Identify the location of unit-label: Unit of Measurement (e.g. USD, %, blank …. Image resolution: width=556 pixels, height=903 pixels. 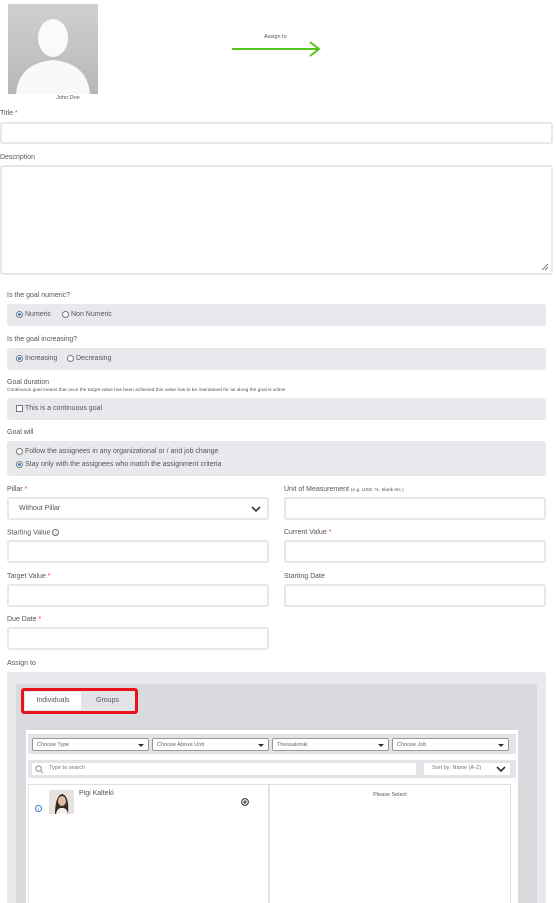
(344, 489).